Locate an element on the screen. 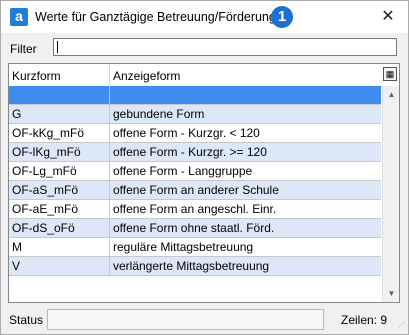 This screenshot has height=335, width=409. table-row: M reguläre Mittagsbetreuung is located at coordinates (195, 247).